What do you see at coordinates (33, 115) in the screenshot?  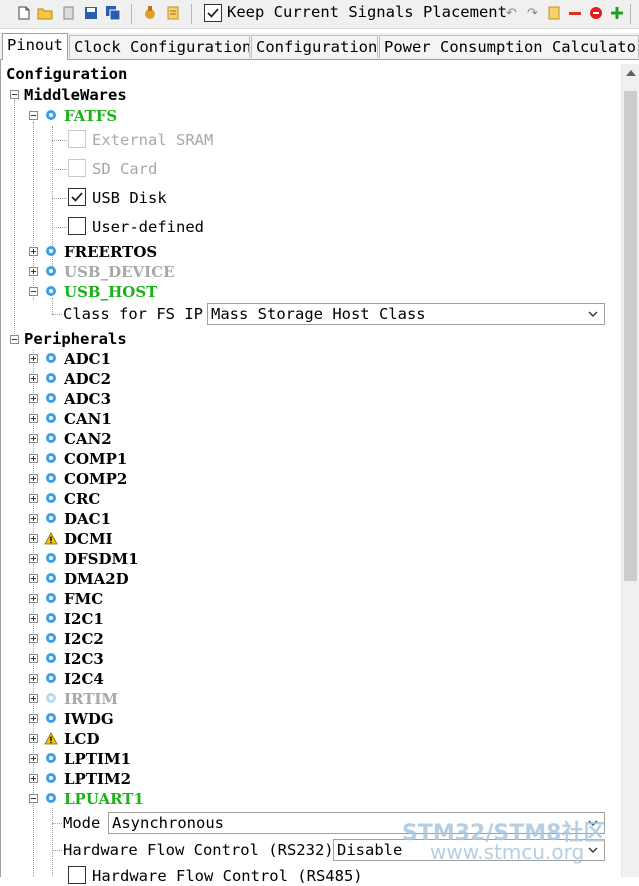 I see `fatfs-collapse-toggle` at bounding box center [33, 115].